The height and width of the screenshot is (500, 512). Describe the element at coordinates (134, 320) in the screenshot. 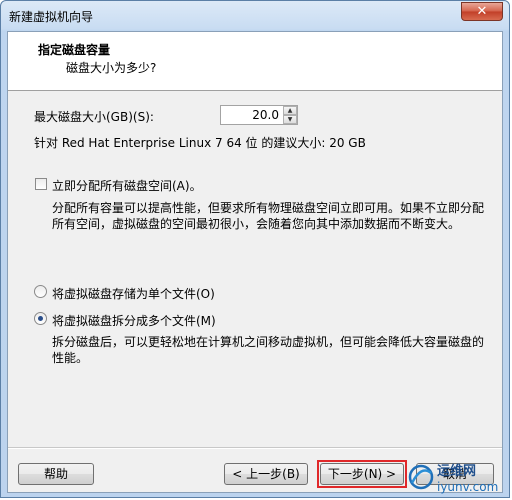

I see `multi-file-label: 将虚拟磁盘拆分成多个文件(M)` at that location.